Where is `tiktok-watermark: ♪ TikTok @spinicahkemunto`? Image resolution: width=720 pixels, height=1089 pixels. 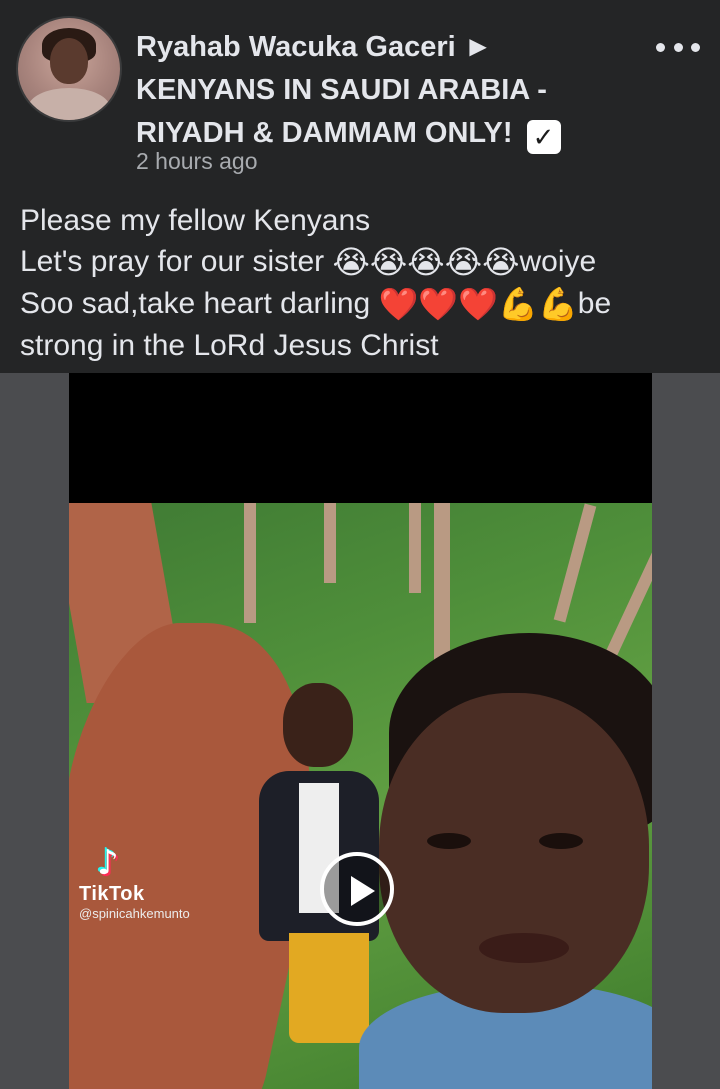 tiktok-watermark: ♪ TikTok @spinicahkemunto is located at coordinates (134, 882).